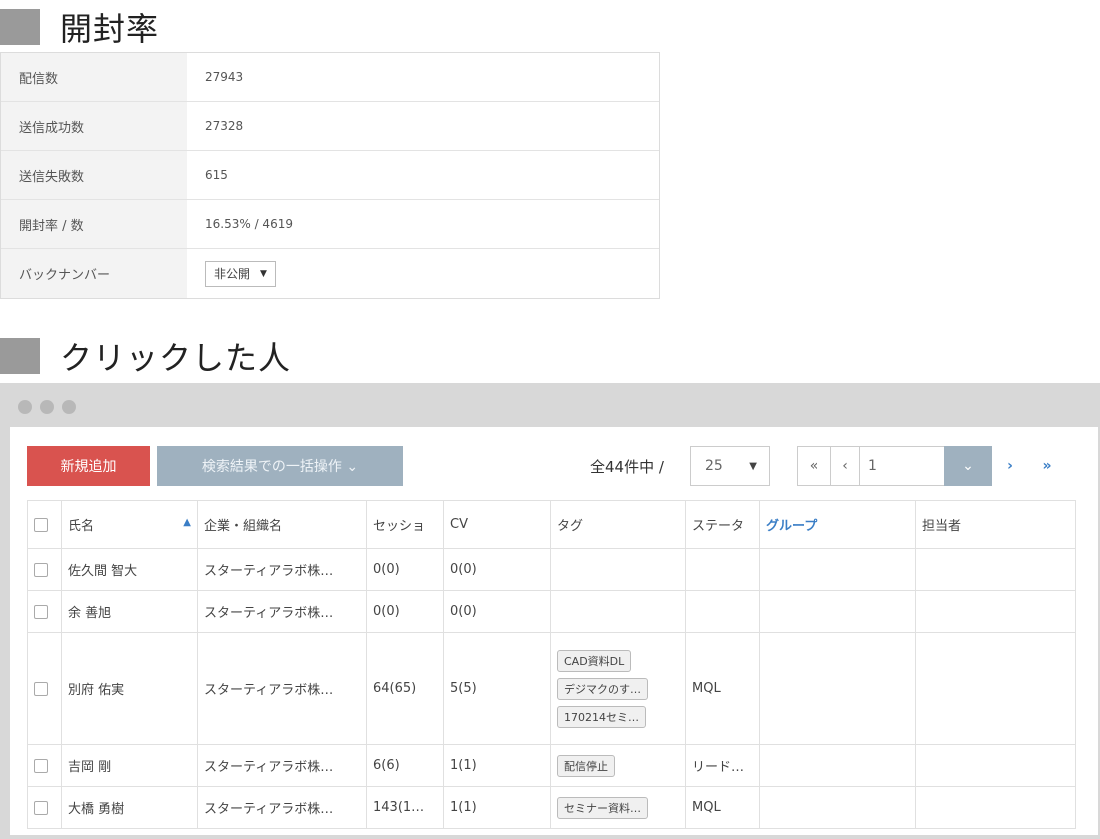  I want to click on pager-last-icon: », so click(1047, 466).